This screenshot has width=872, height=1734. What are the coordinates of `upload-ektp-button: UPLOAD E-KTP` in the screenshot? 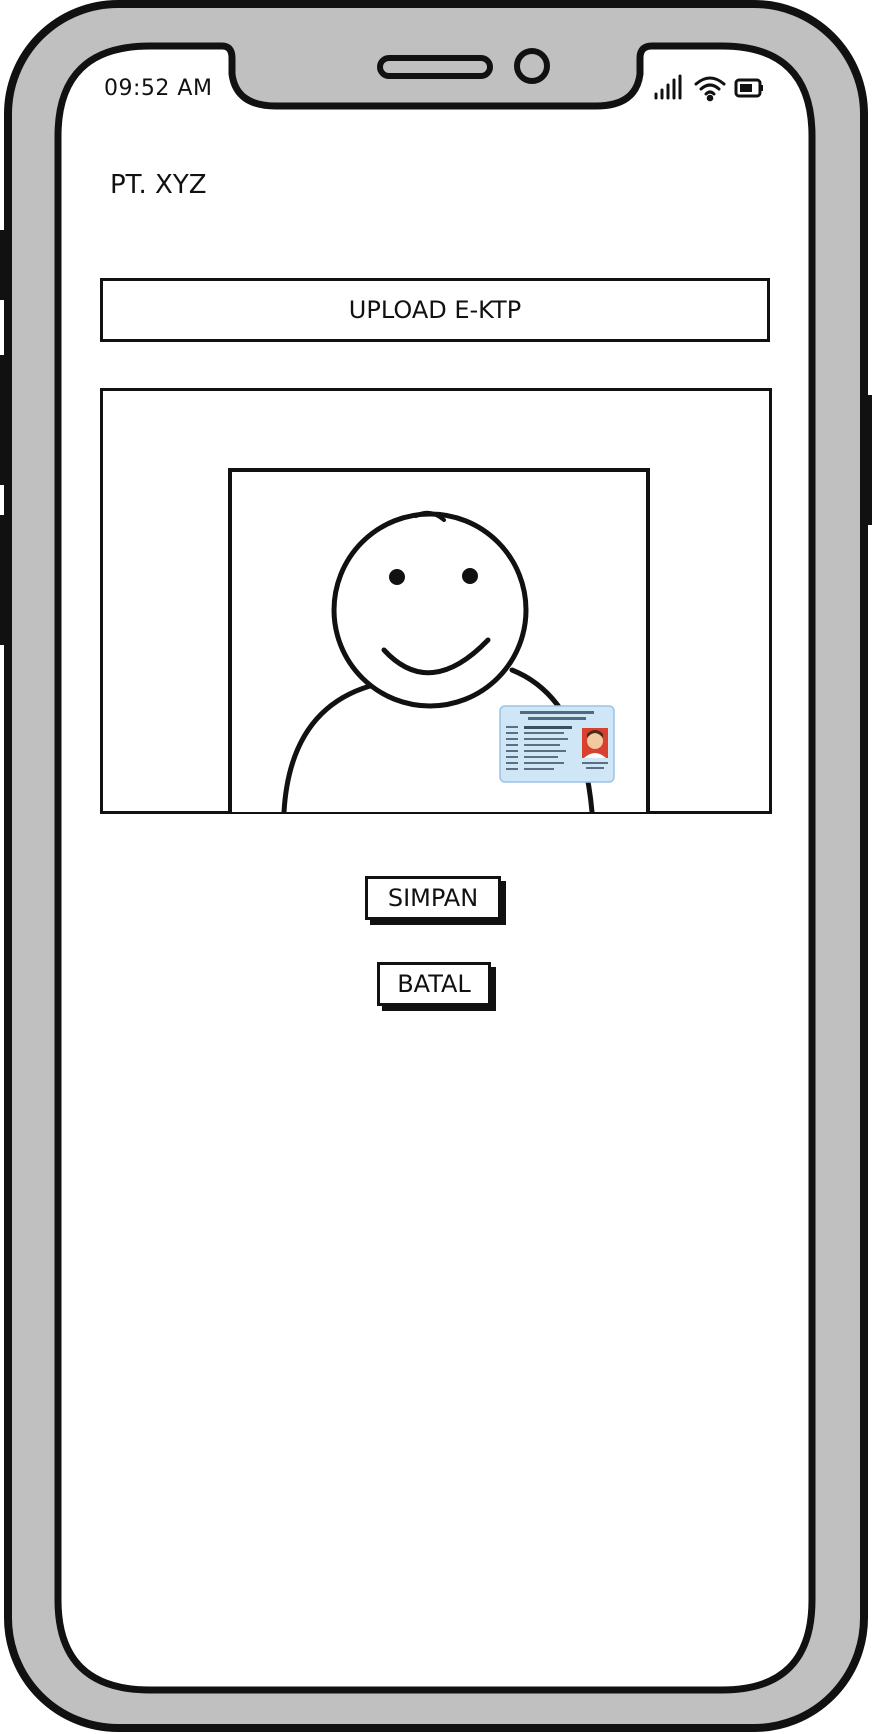 It's located at (435, 310).